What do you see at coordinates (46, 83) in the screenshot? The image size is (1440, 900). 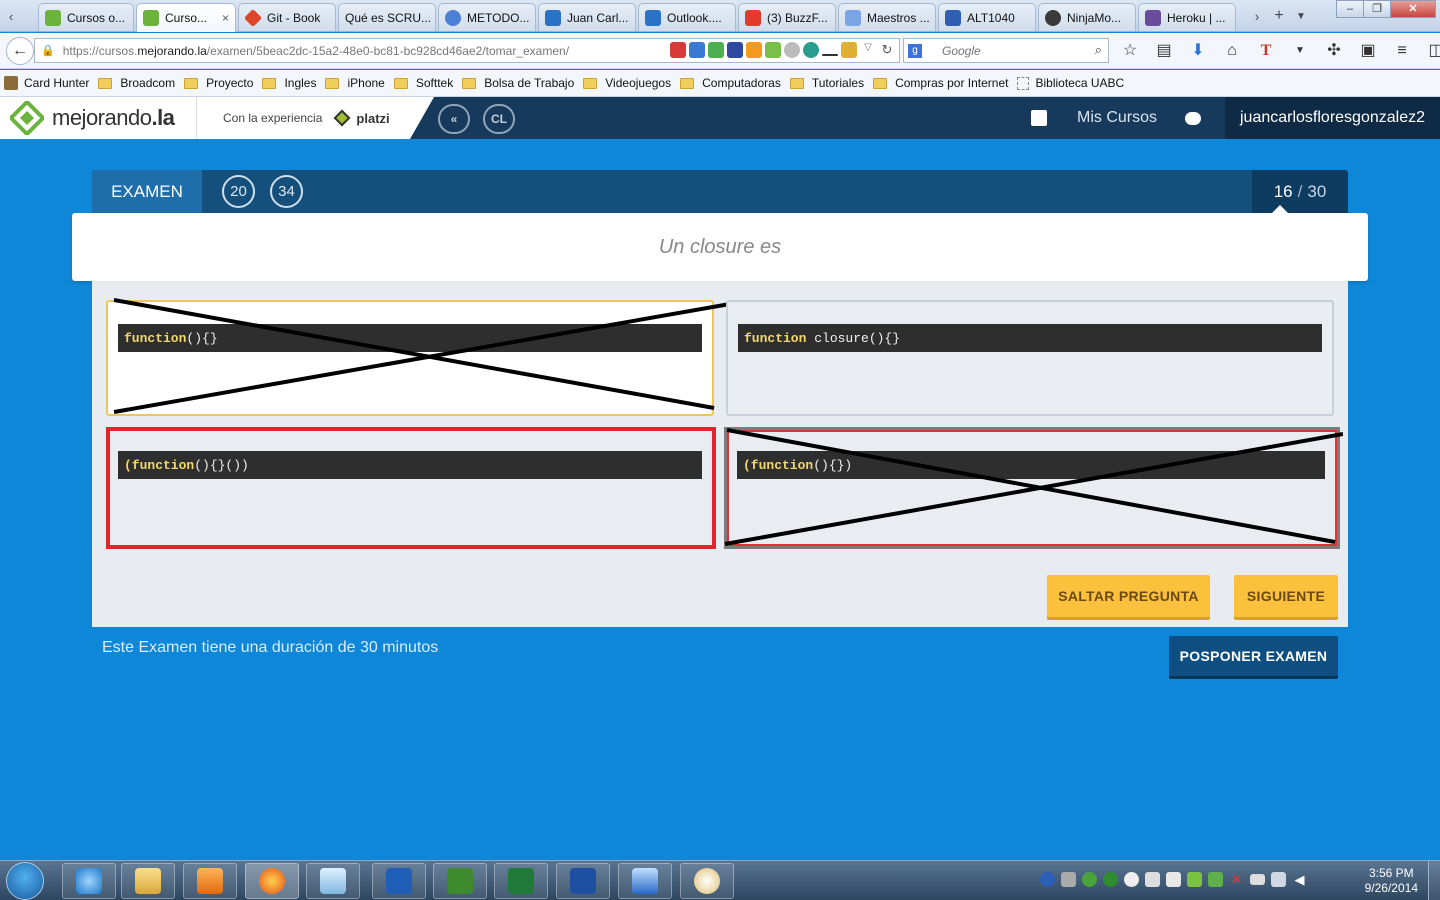 I see `bookmark-card-hunter: Card Hunter` at bounding box center [46, 83].